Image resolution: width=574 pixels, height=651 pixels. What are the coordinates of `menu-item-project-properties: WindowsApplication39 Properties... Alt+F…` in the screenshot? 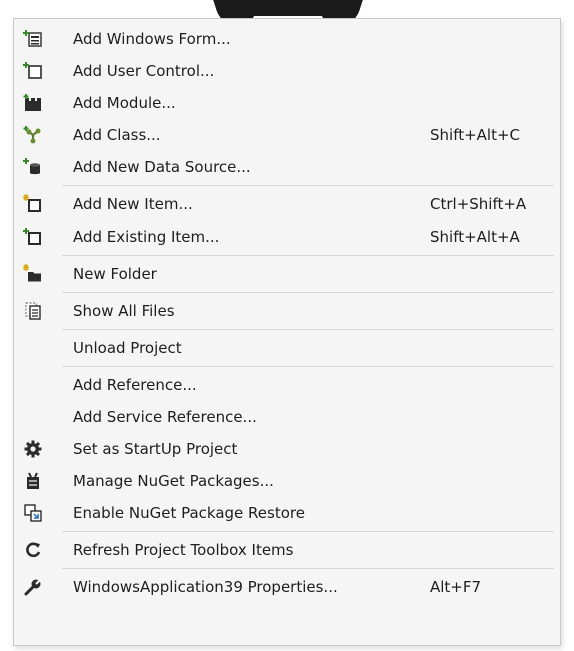 It's located at (287, 587).